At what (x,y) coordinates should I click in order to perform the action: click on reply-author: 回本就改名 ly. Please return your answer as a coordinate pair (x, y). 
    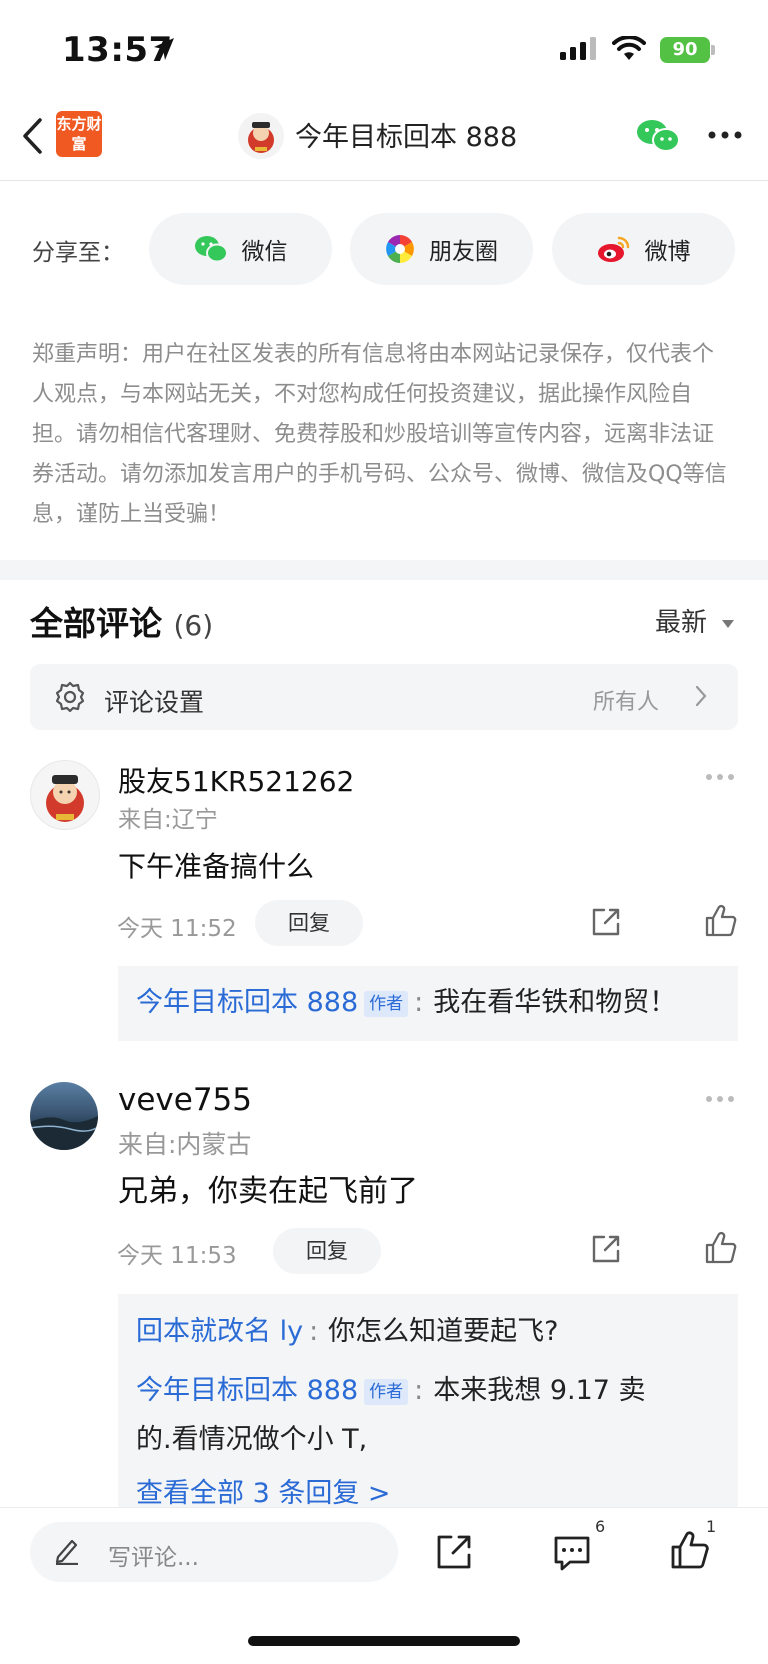
    Looking at the image, I should click on (219, 1331).